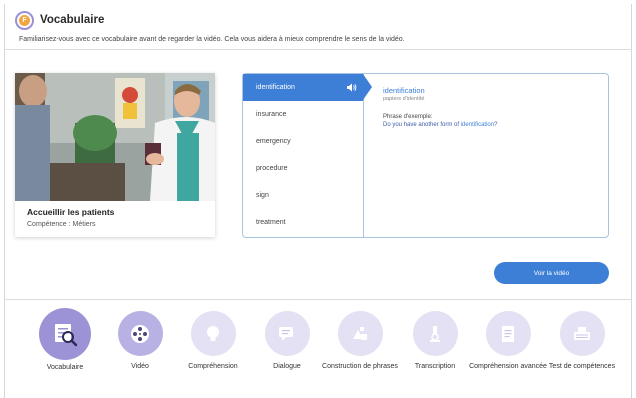 This screenshot has height=398, width=636. What do you see at coordinates (404, 90) in the screenshot?
I see `selected-word: identification` at bounding box center [404, 90].